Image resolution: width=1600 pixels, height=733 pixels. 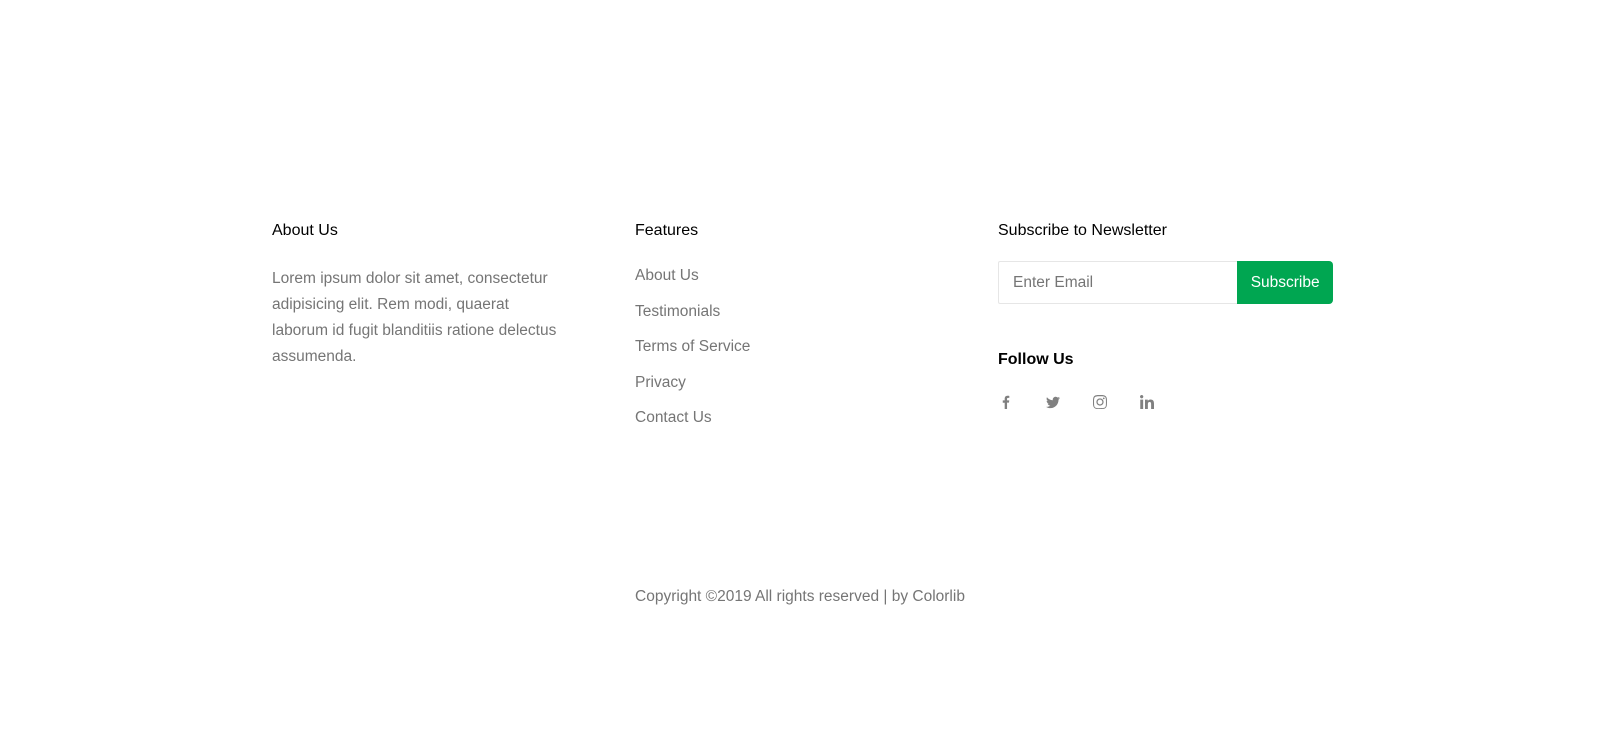 What do you see at coordinates (774, 596) in the screenshot?
I see `copyright-label: Copyright ©2019 All rights reserved | by` at bounding box center [774, 596].